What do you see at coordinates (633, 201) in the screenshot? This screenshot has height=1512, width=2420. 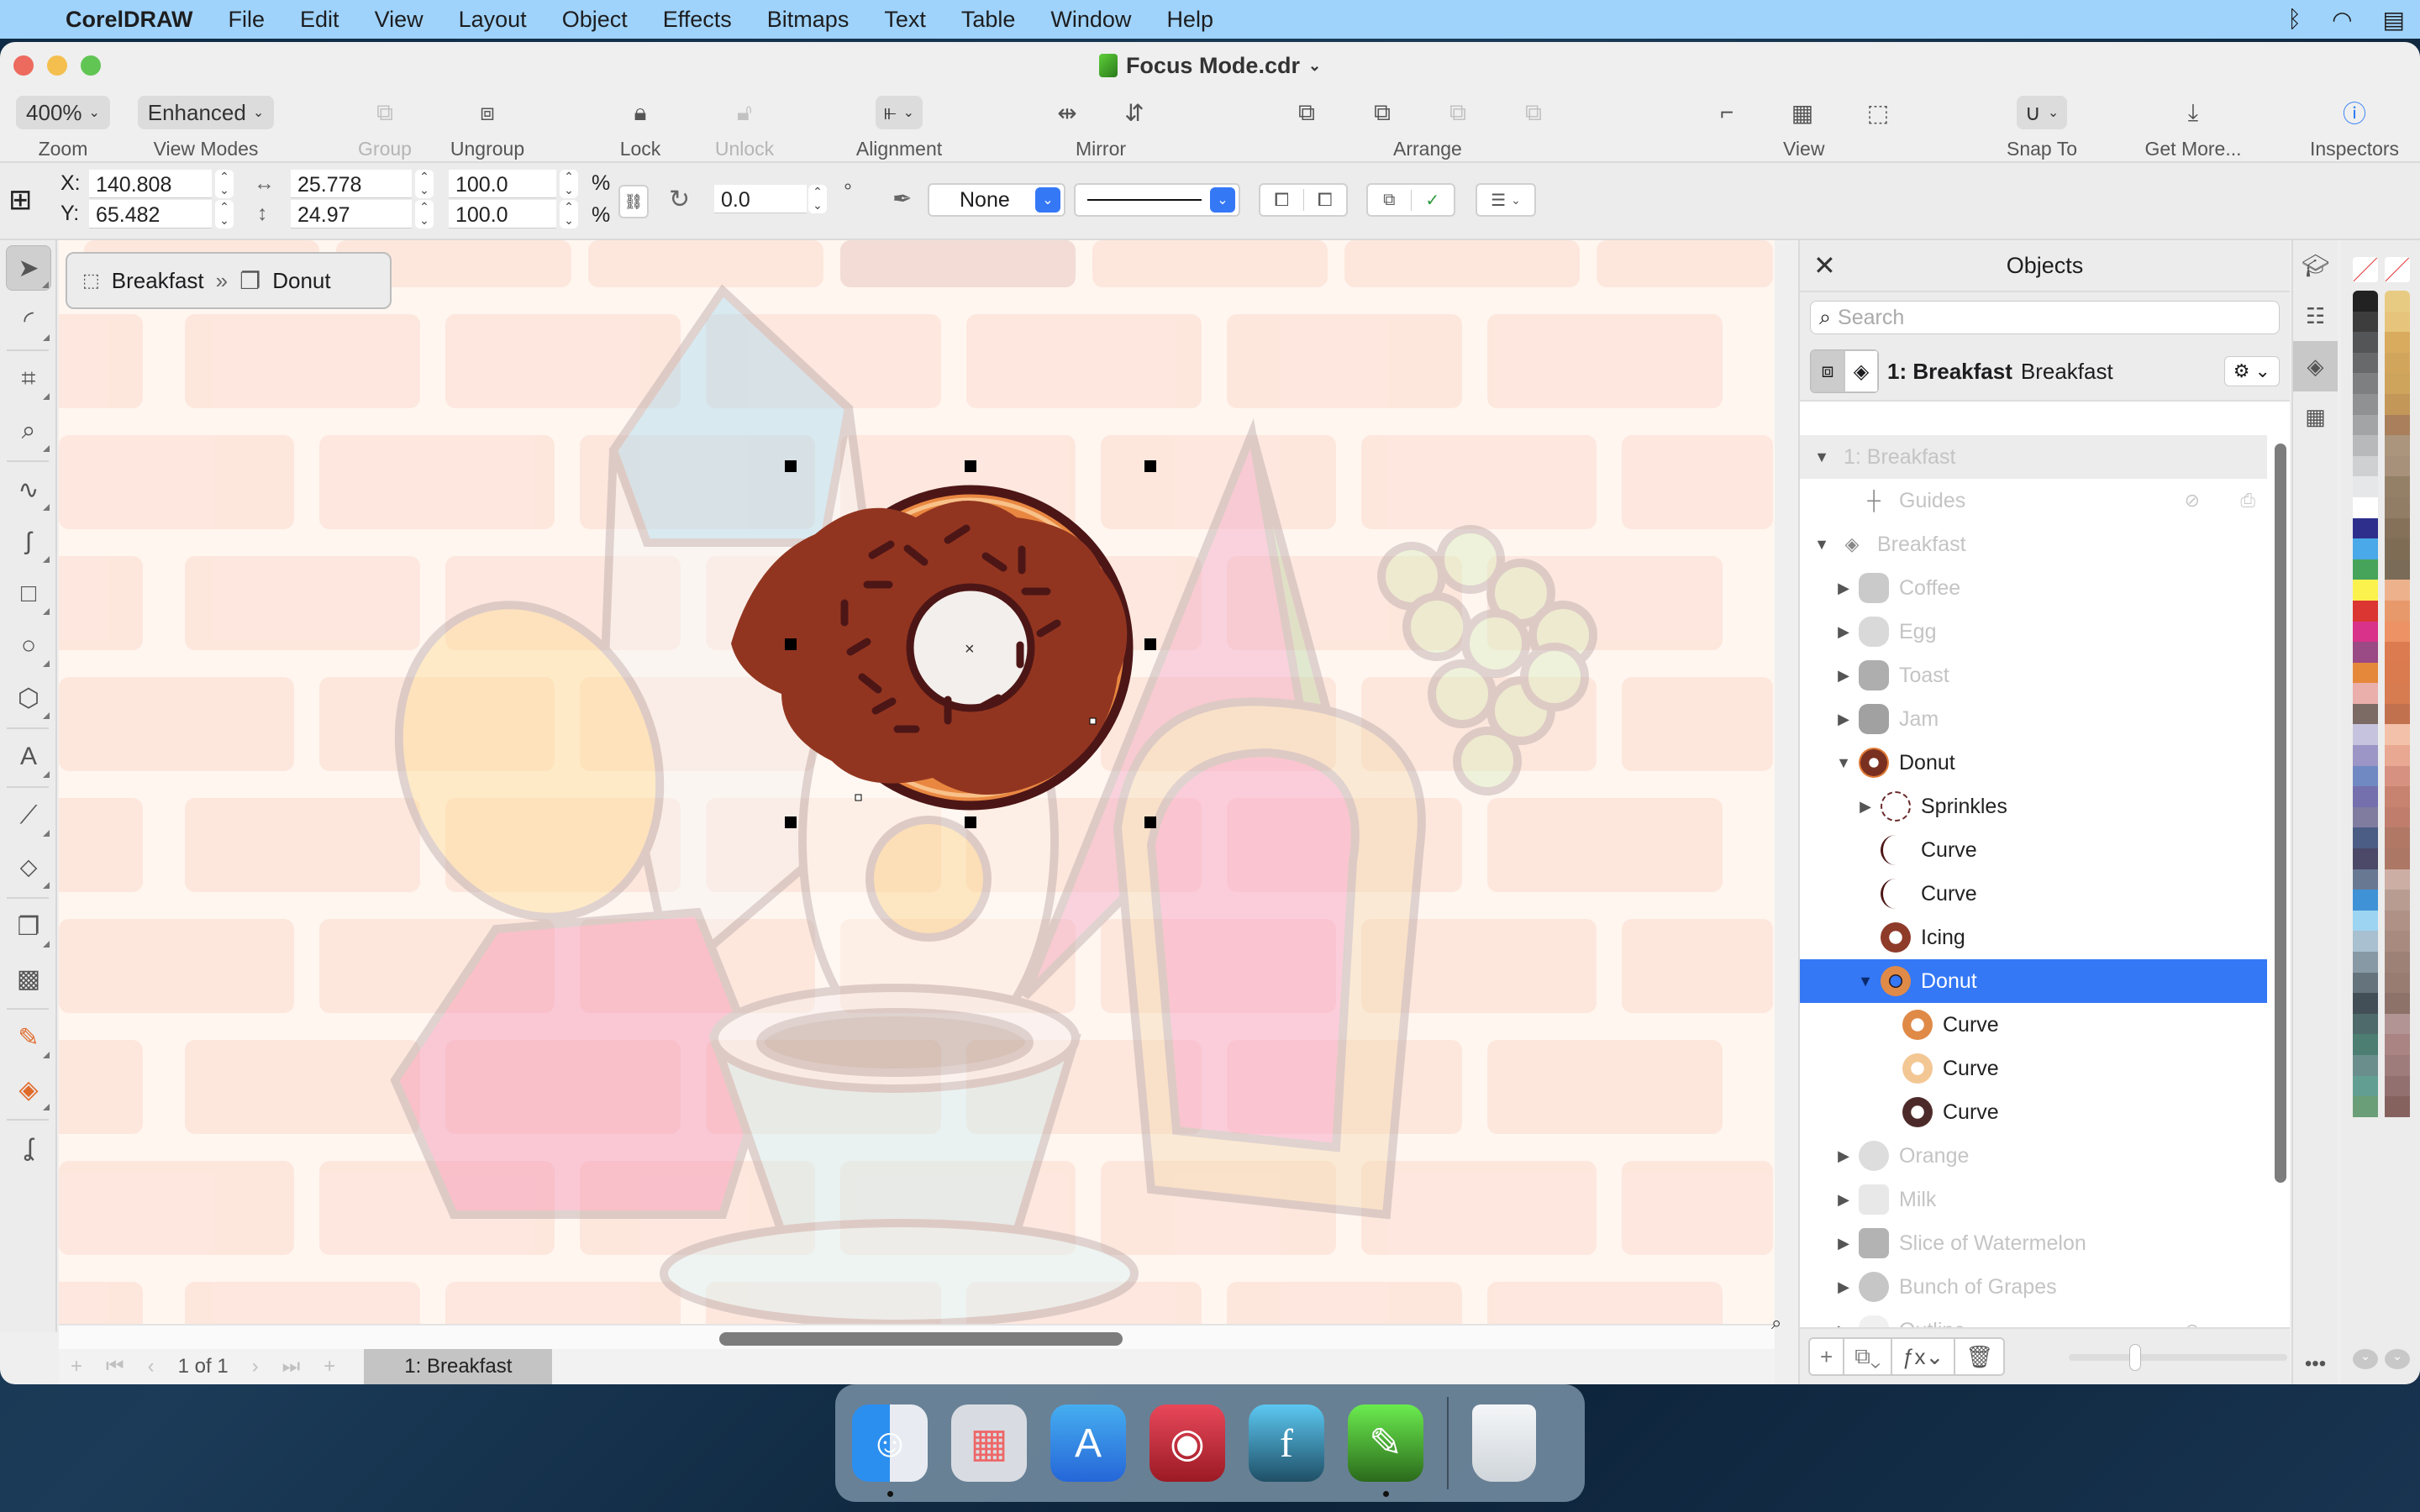 I see `lock-ratio-button: ⛓` at bounding box center [633, 201].